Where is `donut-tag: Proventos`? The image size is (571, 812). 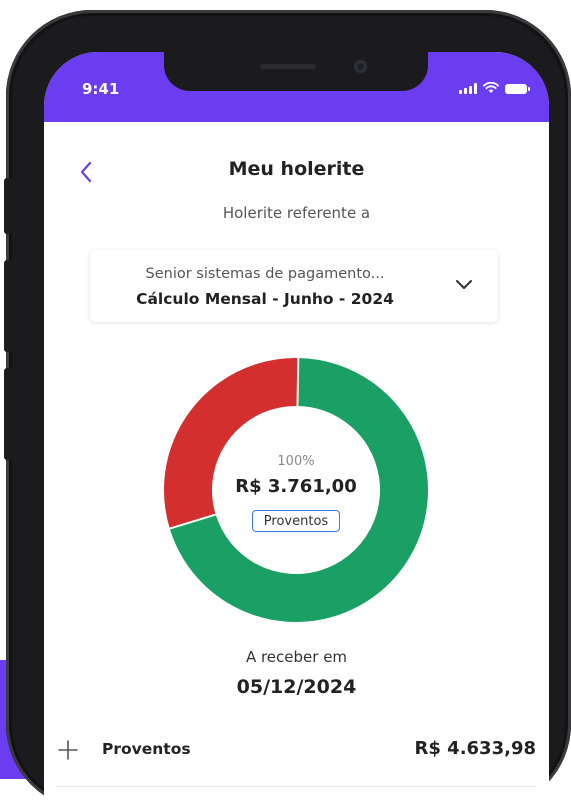
donut-tag: Proventos is located at coordinates (296, 521).